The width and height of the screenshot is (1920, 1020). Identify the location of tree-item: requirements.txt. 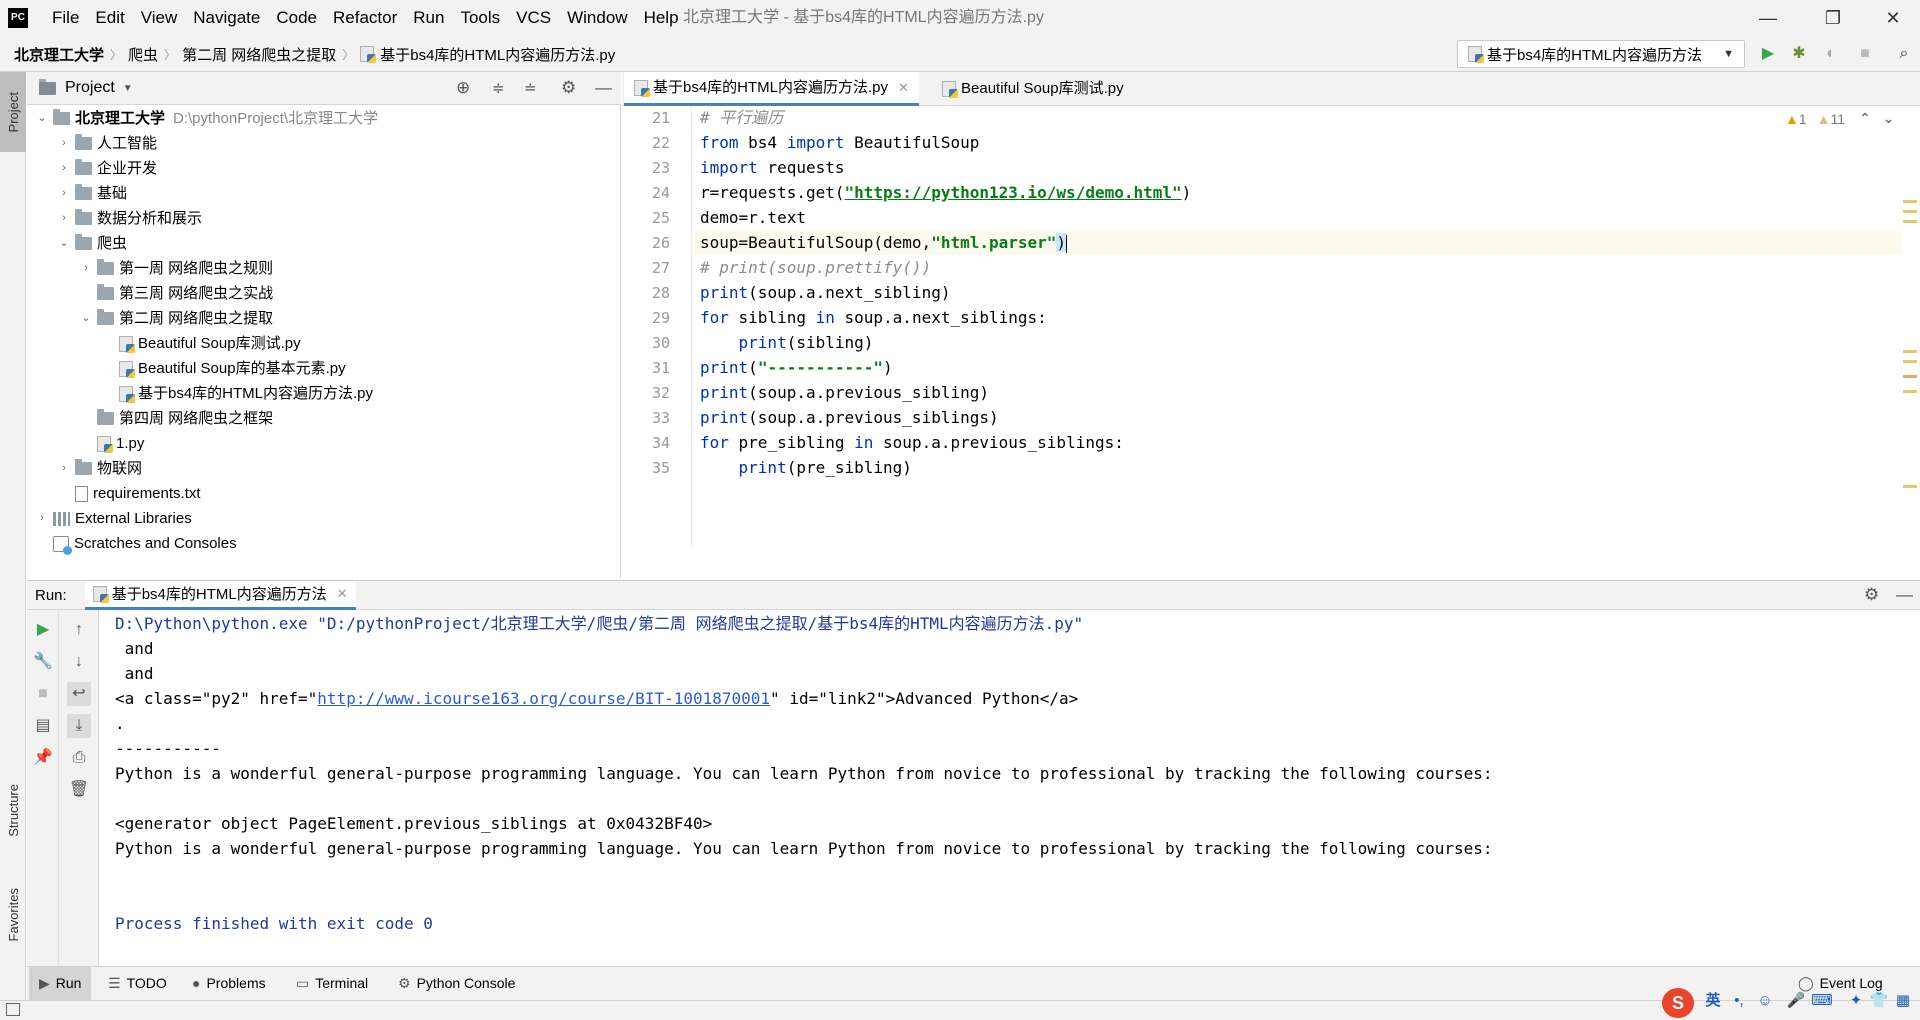
(136, 493).